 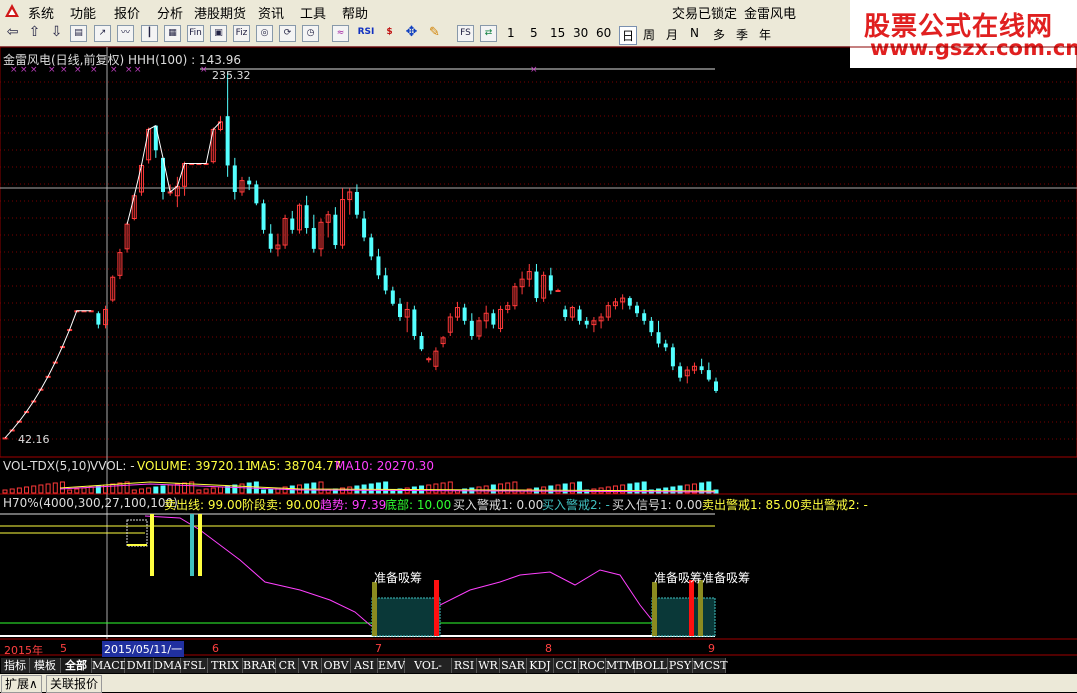 I want to click on tab-9: CR, so click(x=287, y=665).